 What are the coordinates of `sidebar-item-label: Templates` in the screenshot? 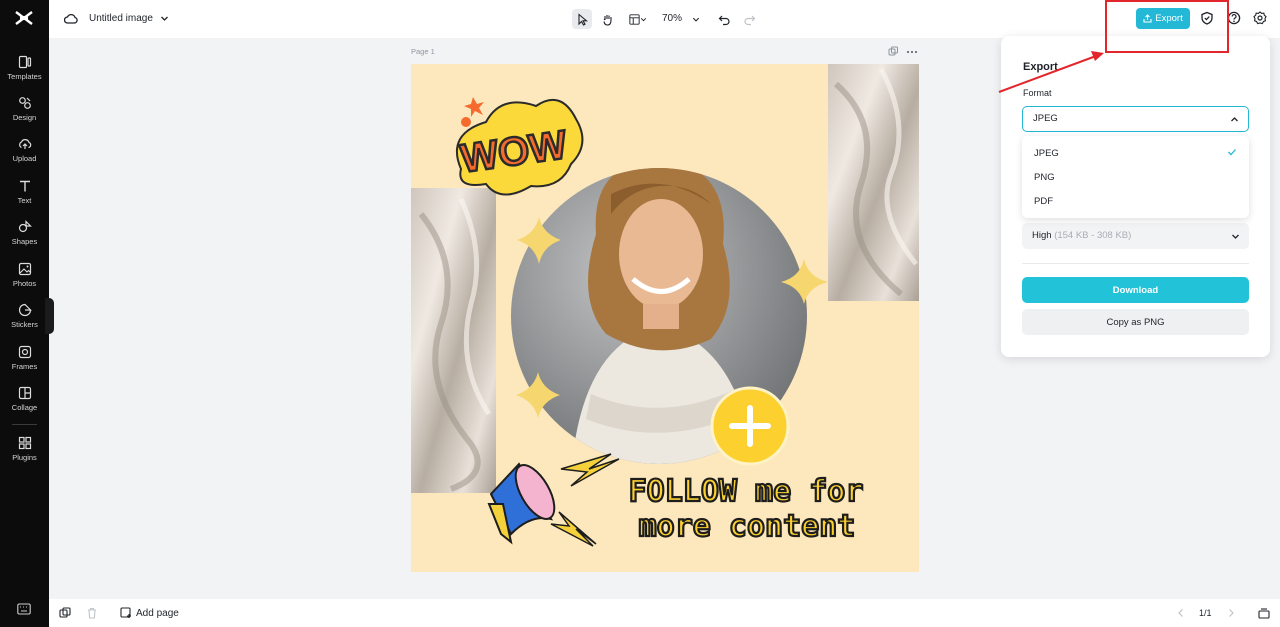 It's located at (24, 76).